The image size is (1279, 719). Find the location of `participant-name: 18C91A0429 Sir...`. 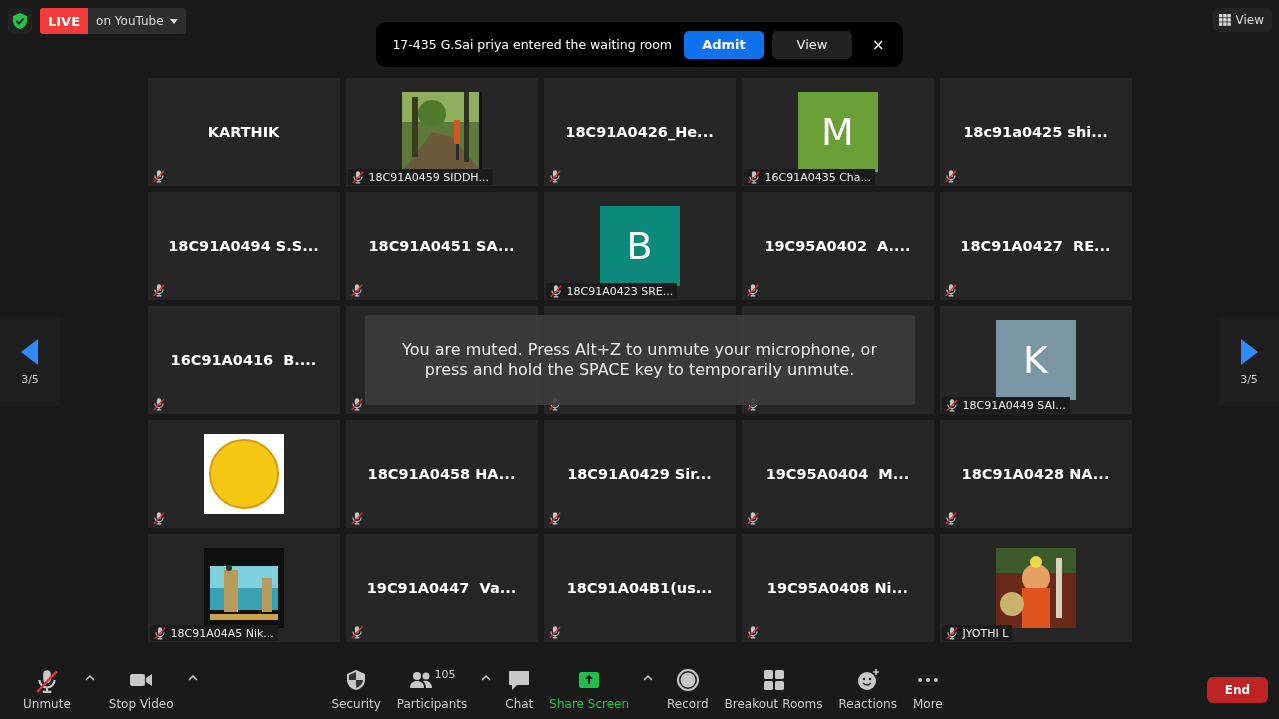

participant-name: 18C91A0429 Sir... is located at coordinates (639, 474).